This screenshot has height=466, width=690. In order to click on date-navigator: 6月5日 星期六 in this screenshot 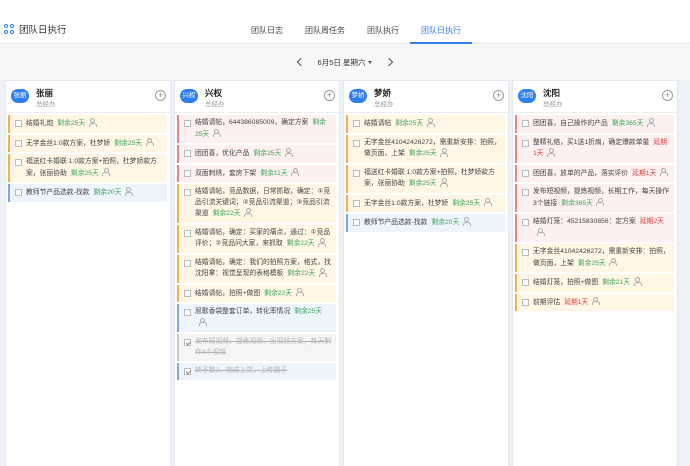, I will do `click(345, 62)`.